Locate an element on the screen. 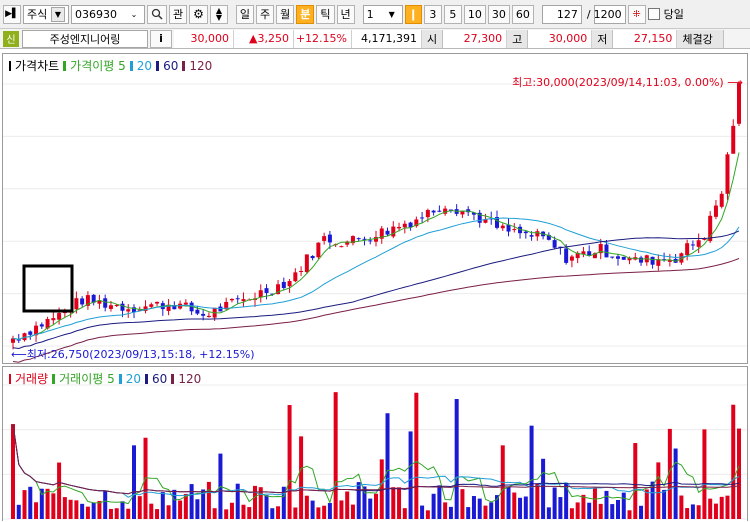 The width and height of the screenshot is (750, 522). interval-button-1: ❙ is located at coordinates (413, 14).